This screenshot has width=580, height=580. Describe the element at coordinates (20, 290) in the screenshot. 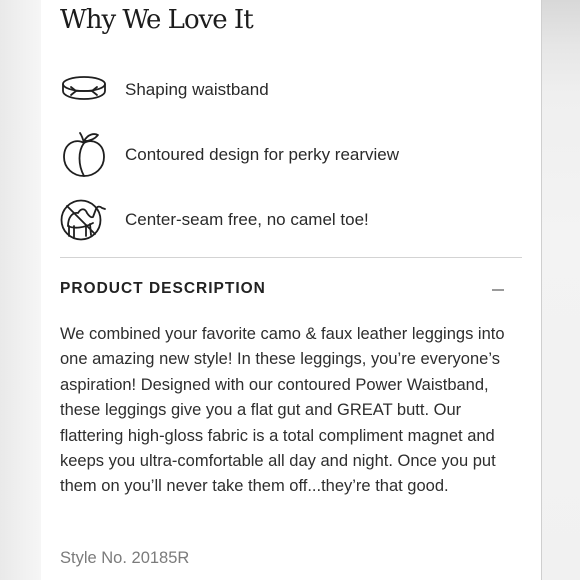

I see `background-left` at that location.